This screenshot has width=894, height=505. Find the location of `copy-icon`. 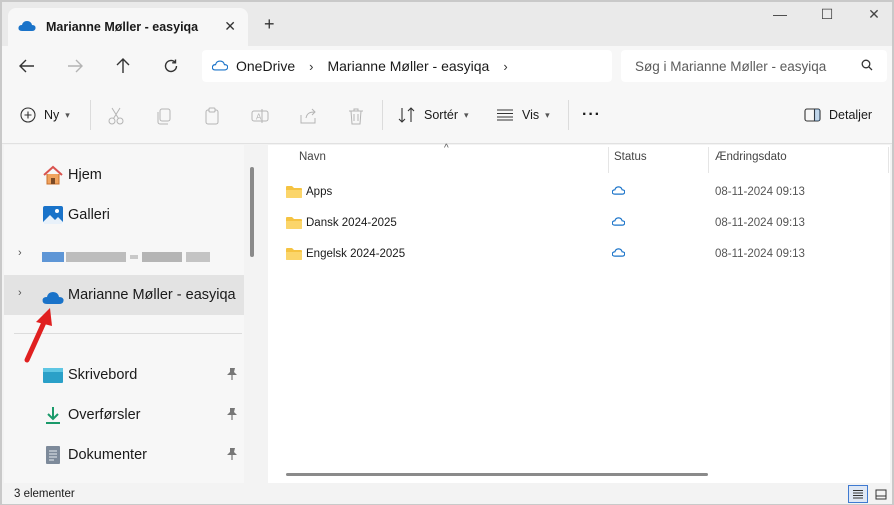

copy-icon is located at coordinates (164, 116).